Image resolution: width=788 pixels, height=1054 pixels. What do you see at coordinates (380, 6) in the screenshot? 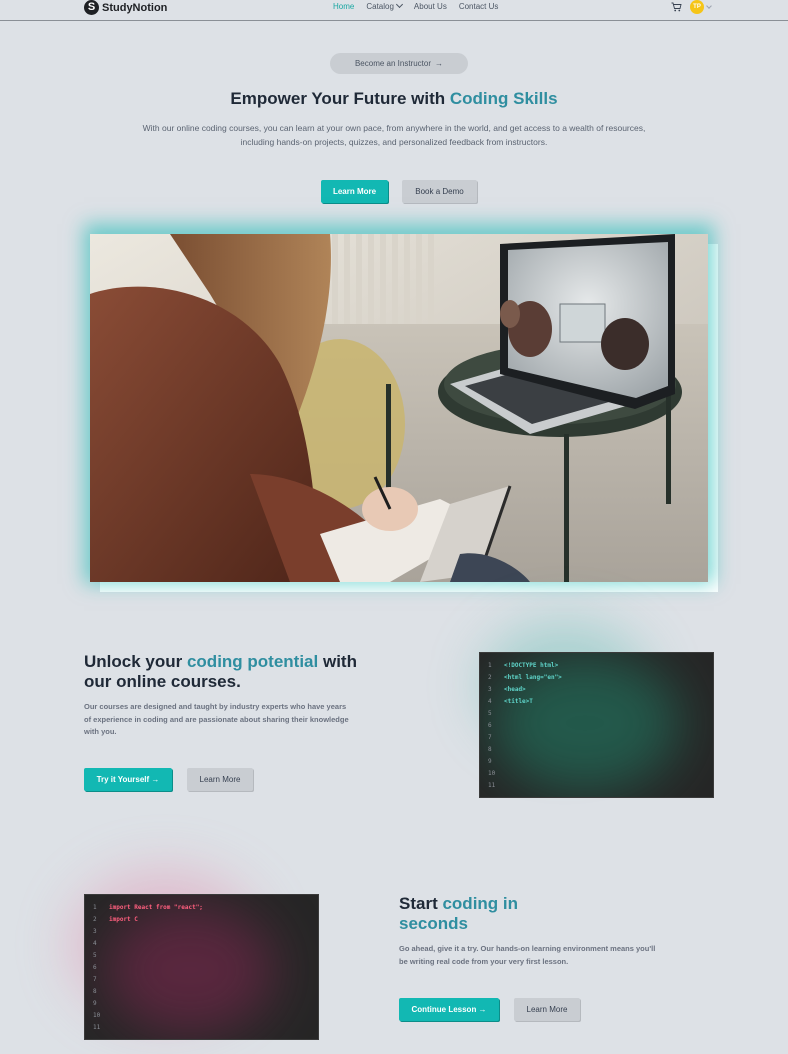
I see `nav-catalog-label: Catalog` at bounding box center [380, 6].